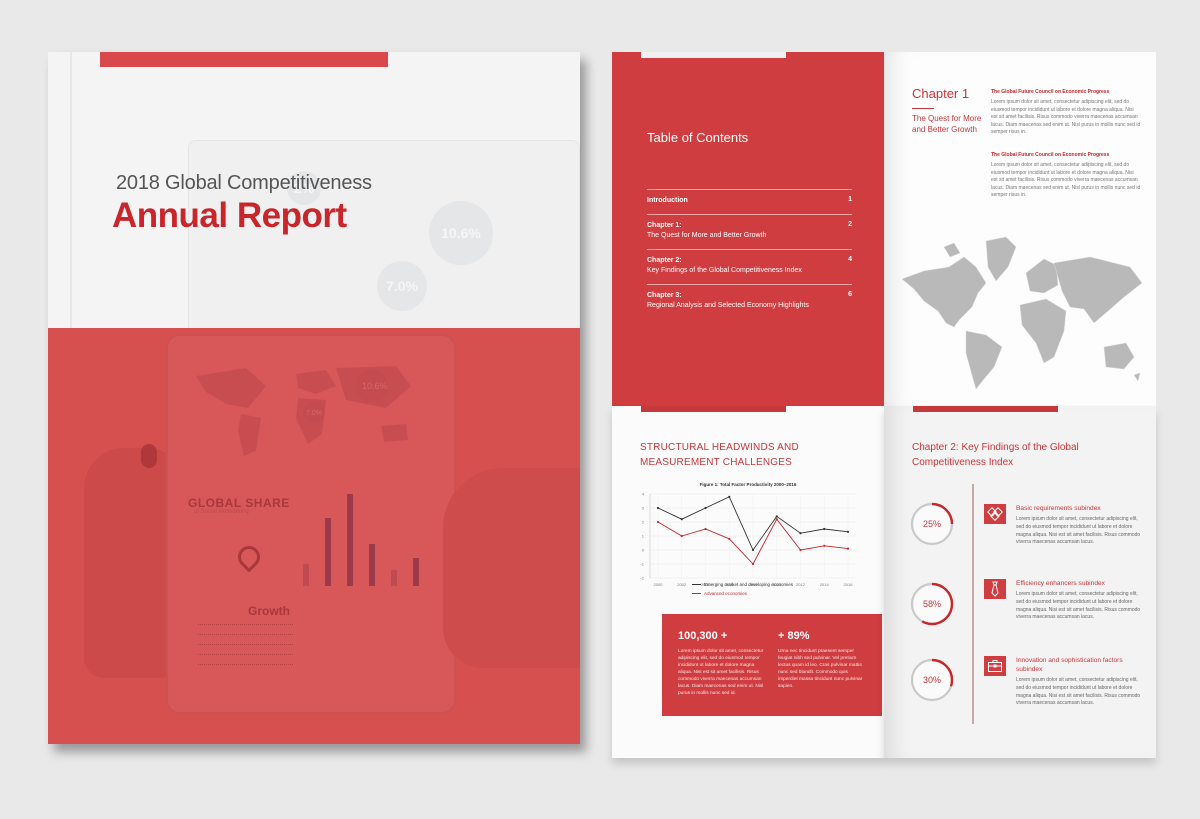 Image resolution: width=1200 pixels, height=819 pixels. I want to click on tablet-panel-subtitle: of Social Networking, so click(221, 512).